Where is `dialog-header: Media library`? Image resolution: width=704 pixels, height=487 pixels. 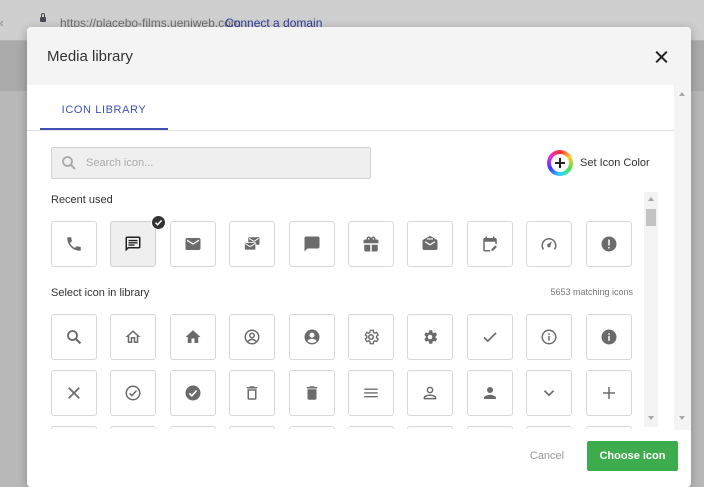
dialog-header: Media library is located at coordinates (359, 56).